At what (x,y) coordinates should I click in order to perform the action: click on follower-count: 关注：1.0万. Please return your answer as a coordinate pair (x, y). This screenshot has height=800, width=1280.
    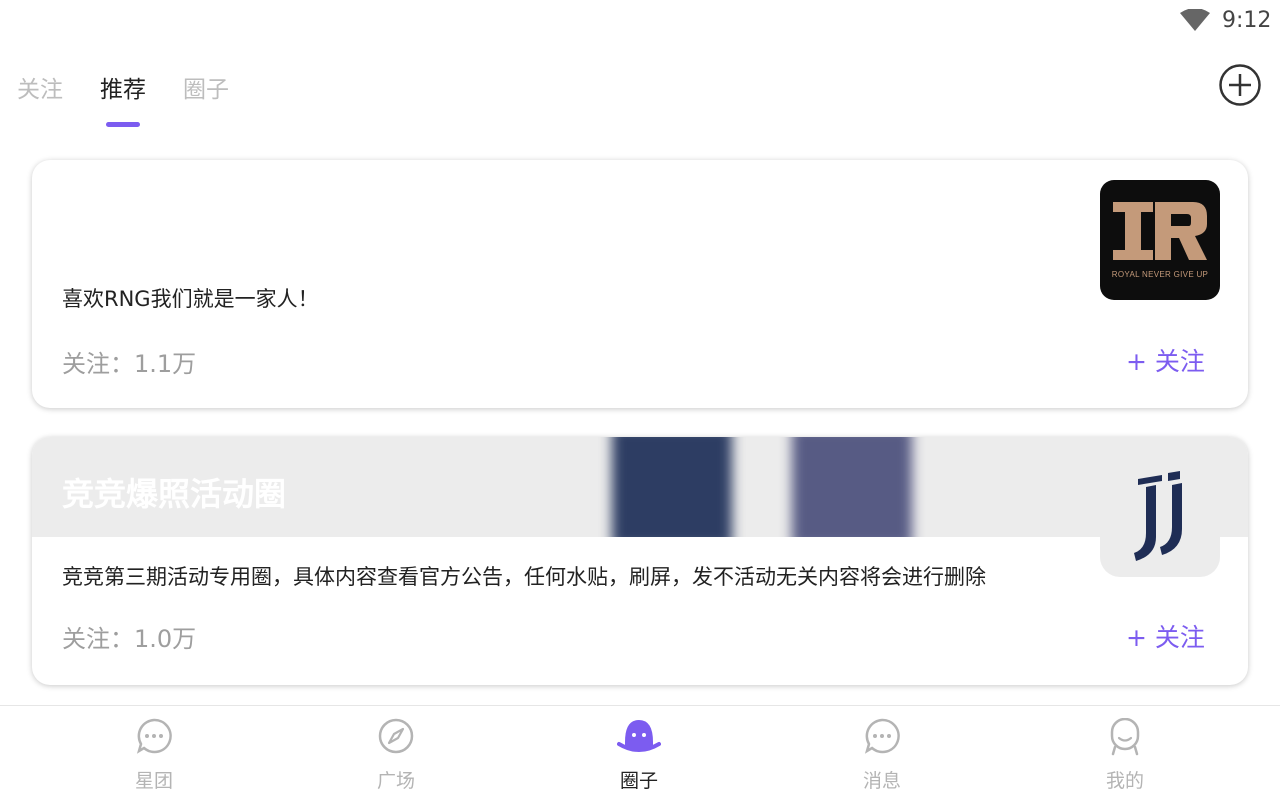
    Looking at the image, I should click on (129, 639).